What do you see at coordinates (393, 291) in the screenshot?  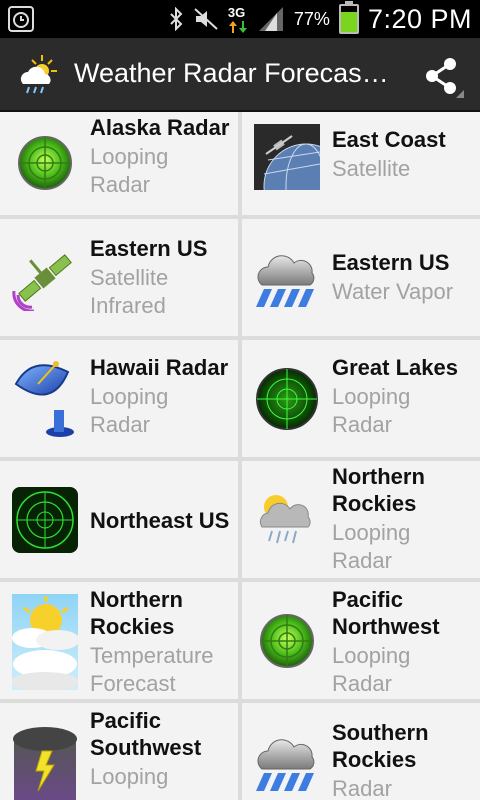 I see `item-subtitle: Water Vapor` at bounding box center [393, 291].